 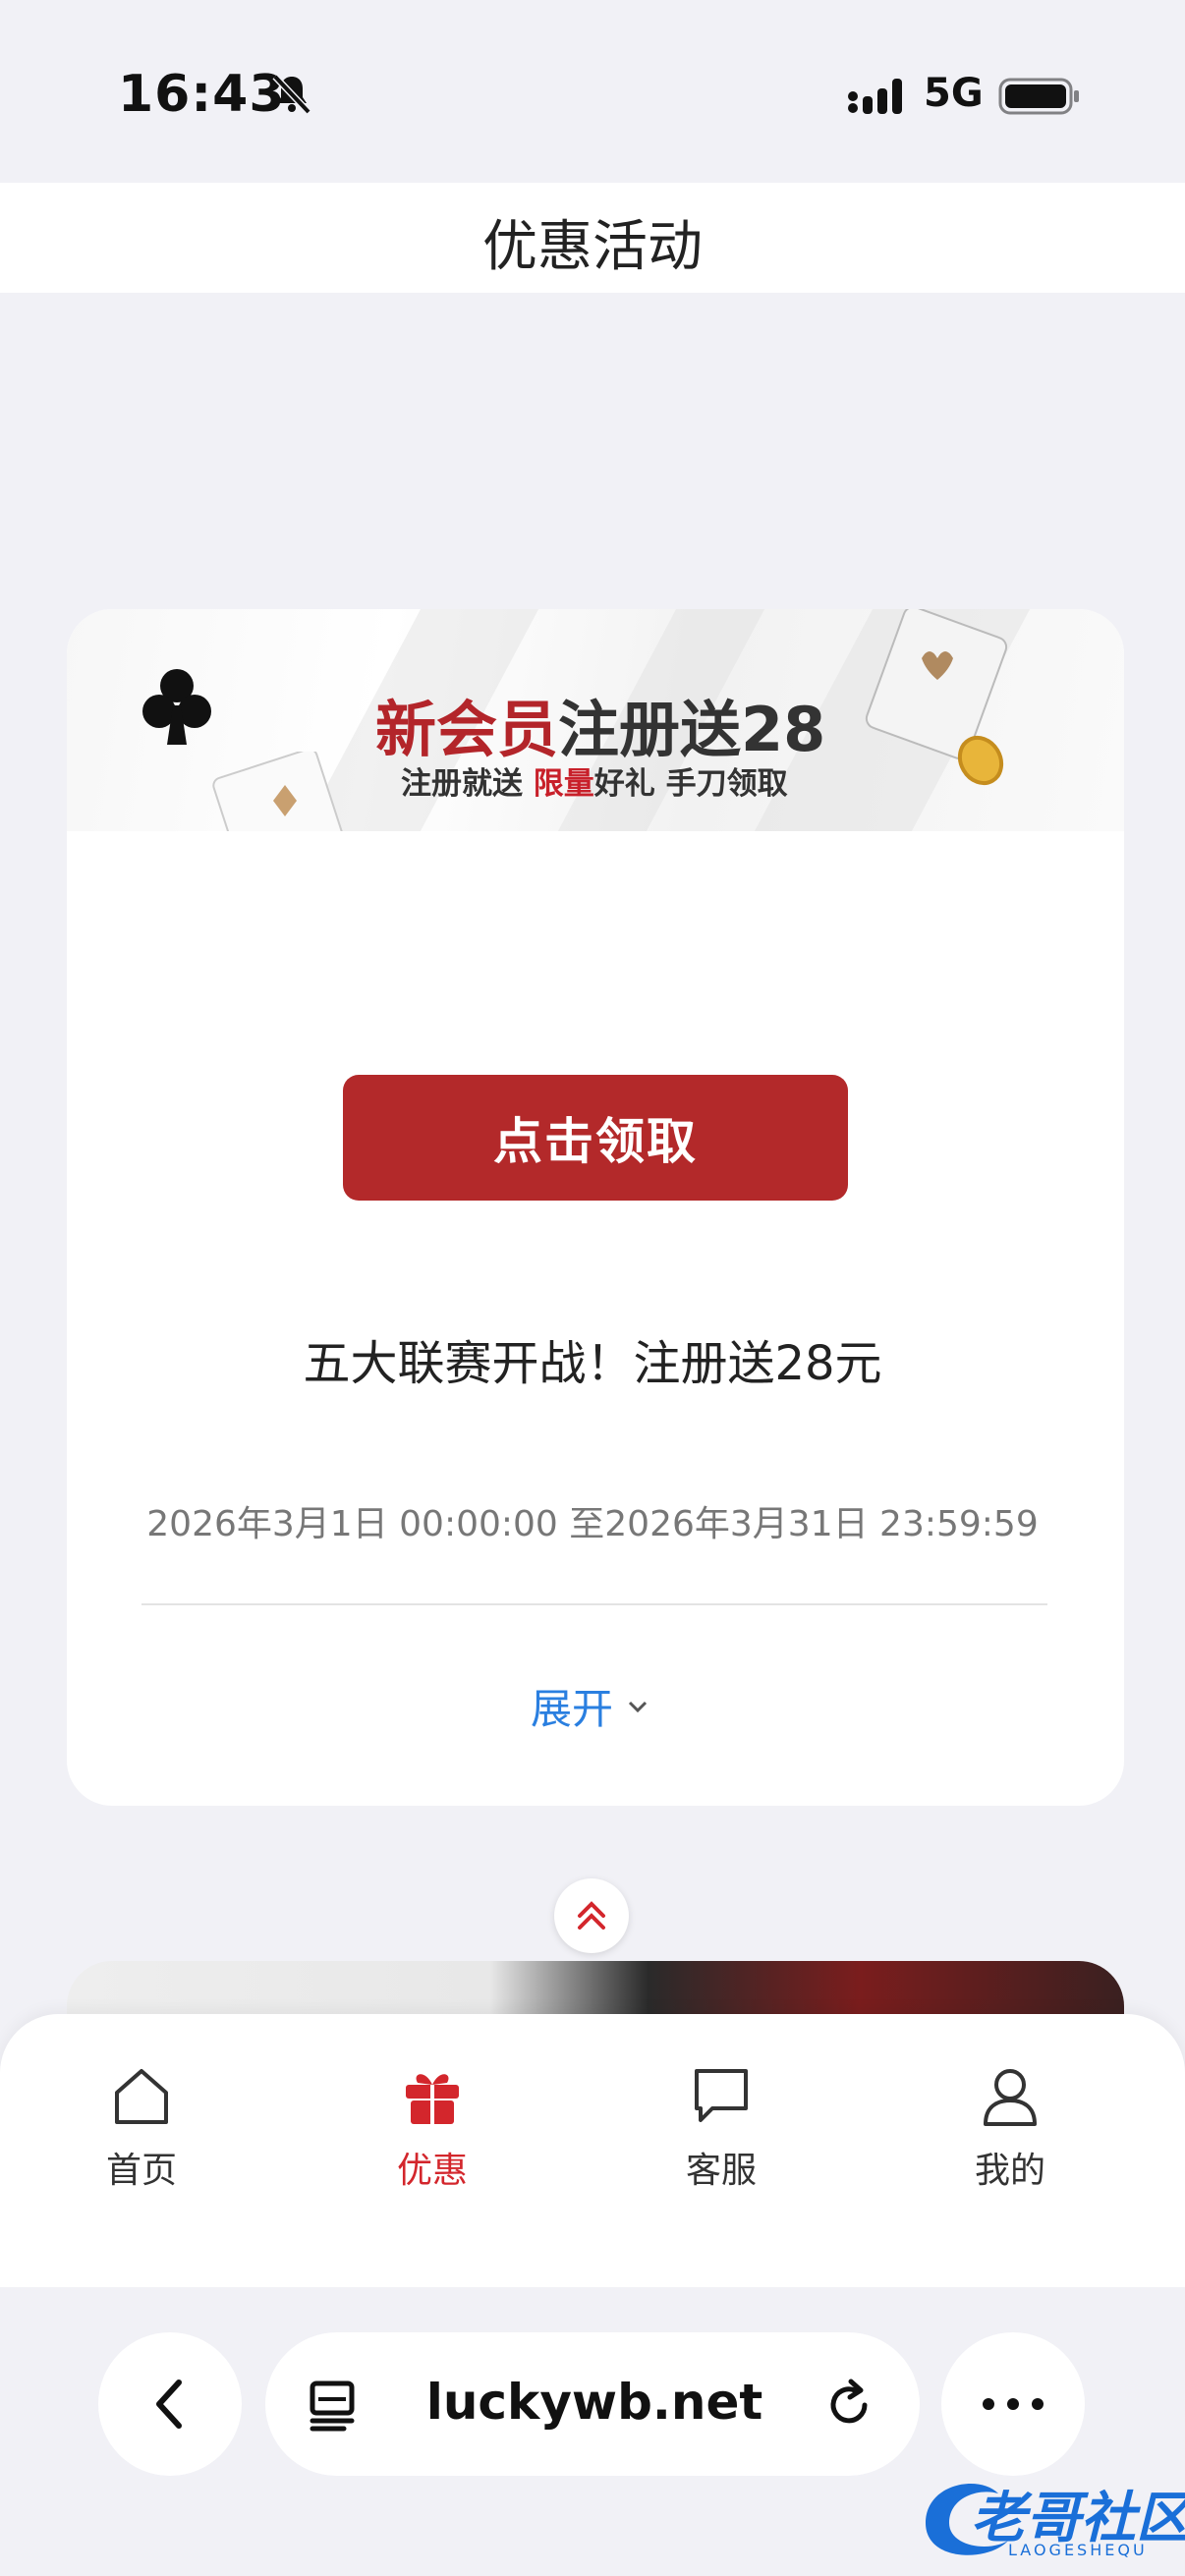 What do you see at coordinates (202, 94) in the screenshot?
I see `status-time: 16:43` at bounding box center [202, 94].